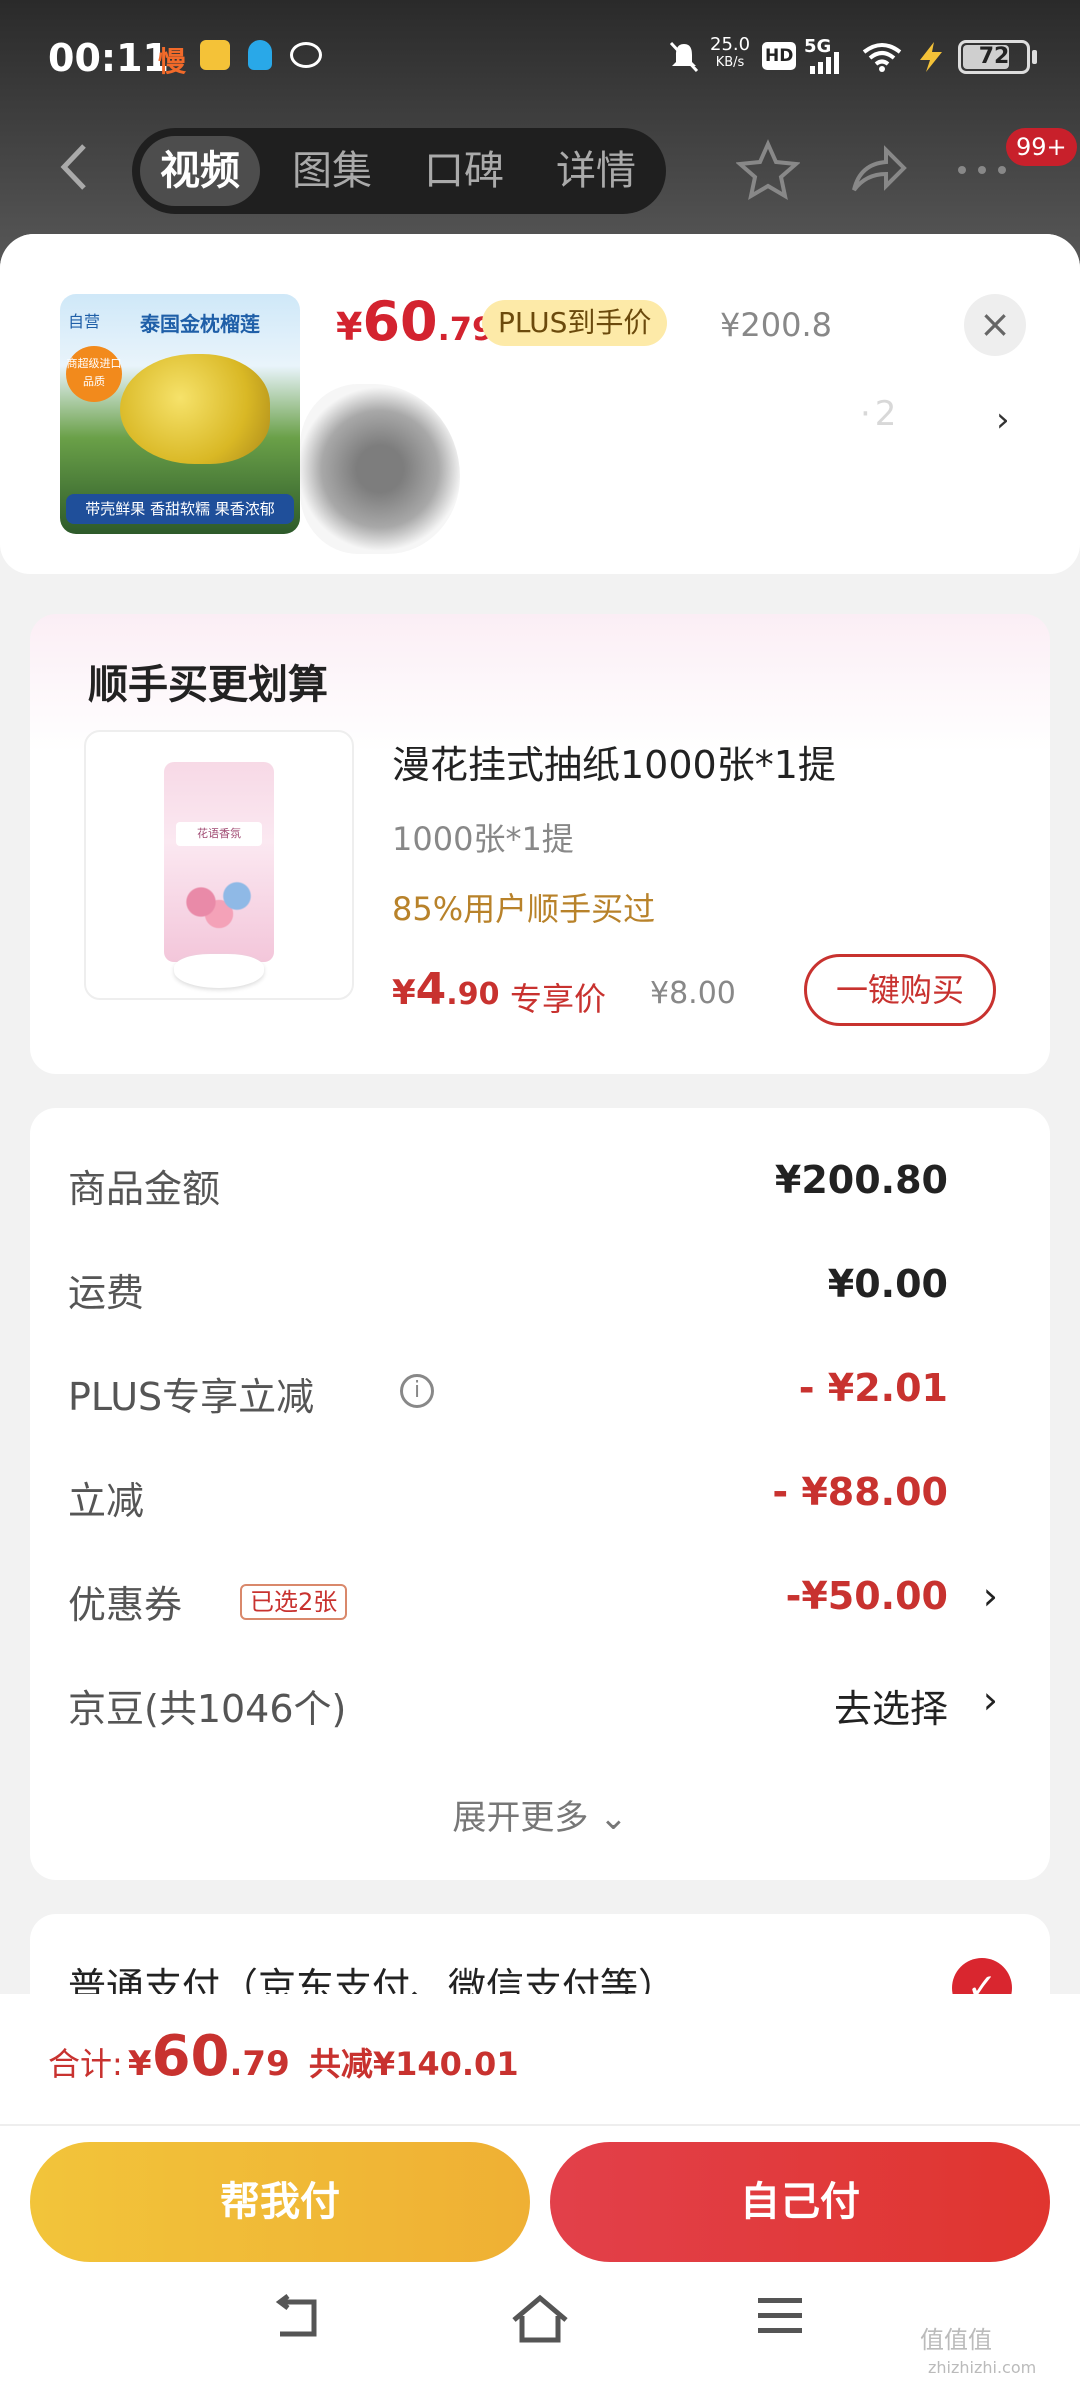  I want to click on info-icon: i, so click(417, 1391).